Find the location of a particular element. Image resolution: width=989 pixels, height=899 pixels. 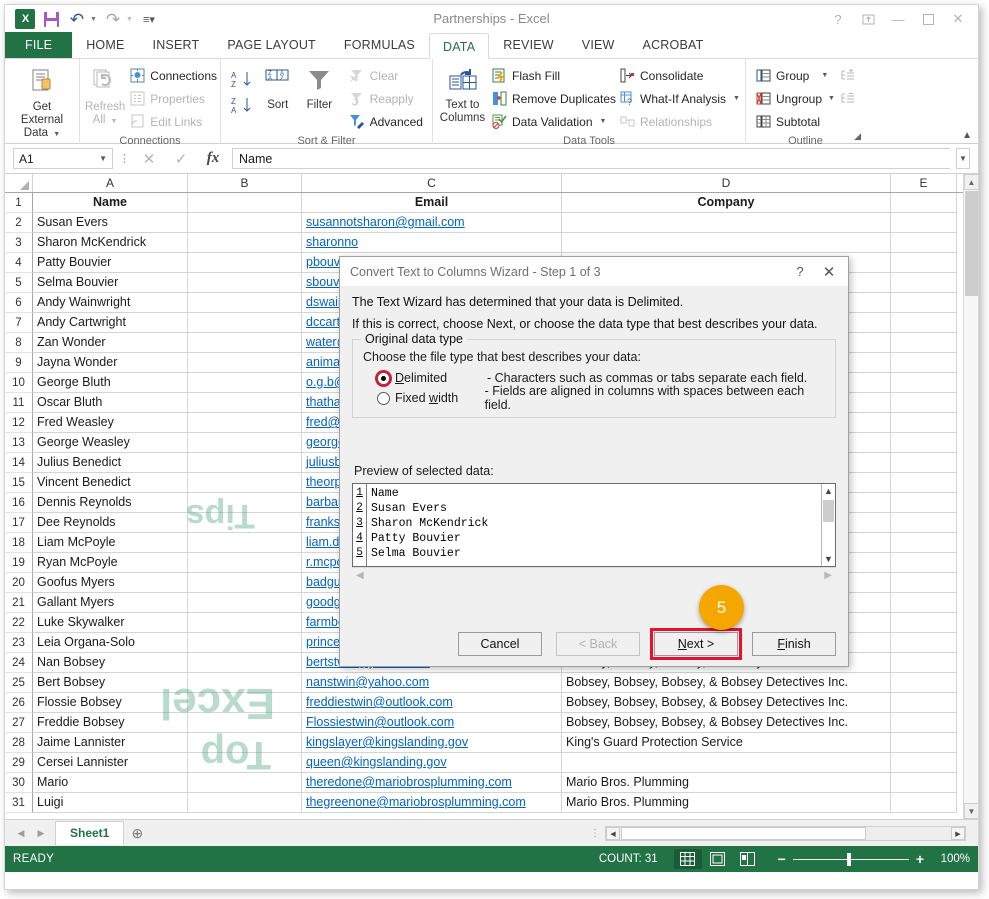

horizontal-scroll-thumb is located at coordinates (743, 833).